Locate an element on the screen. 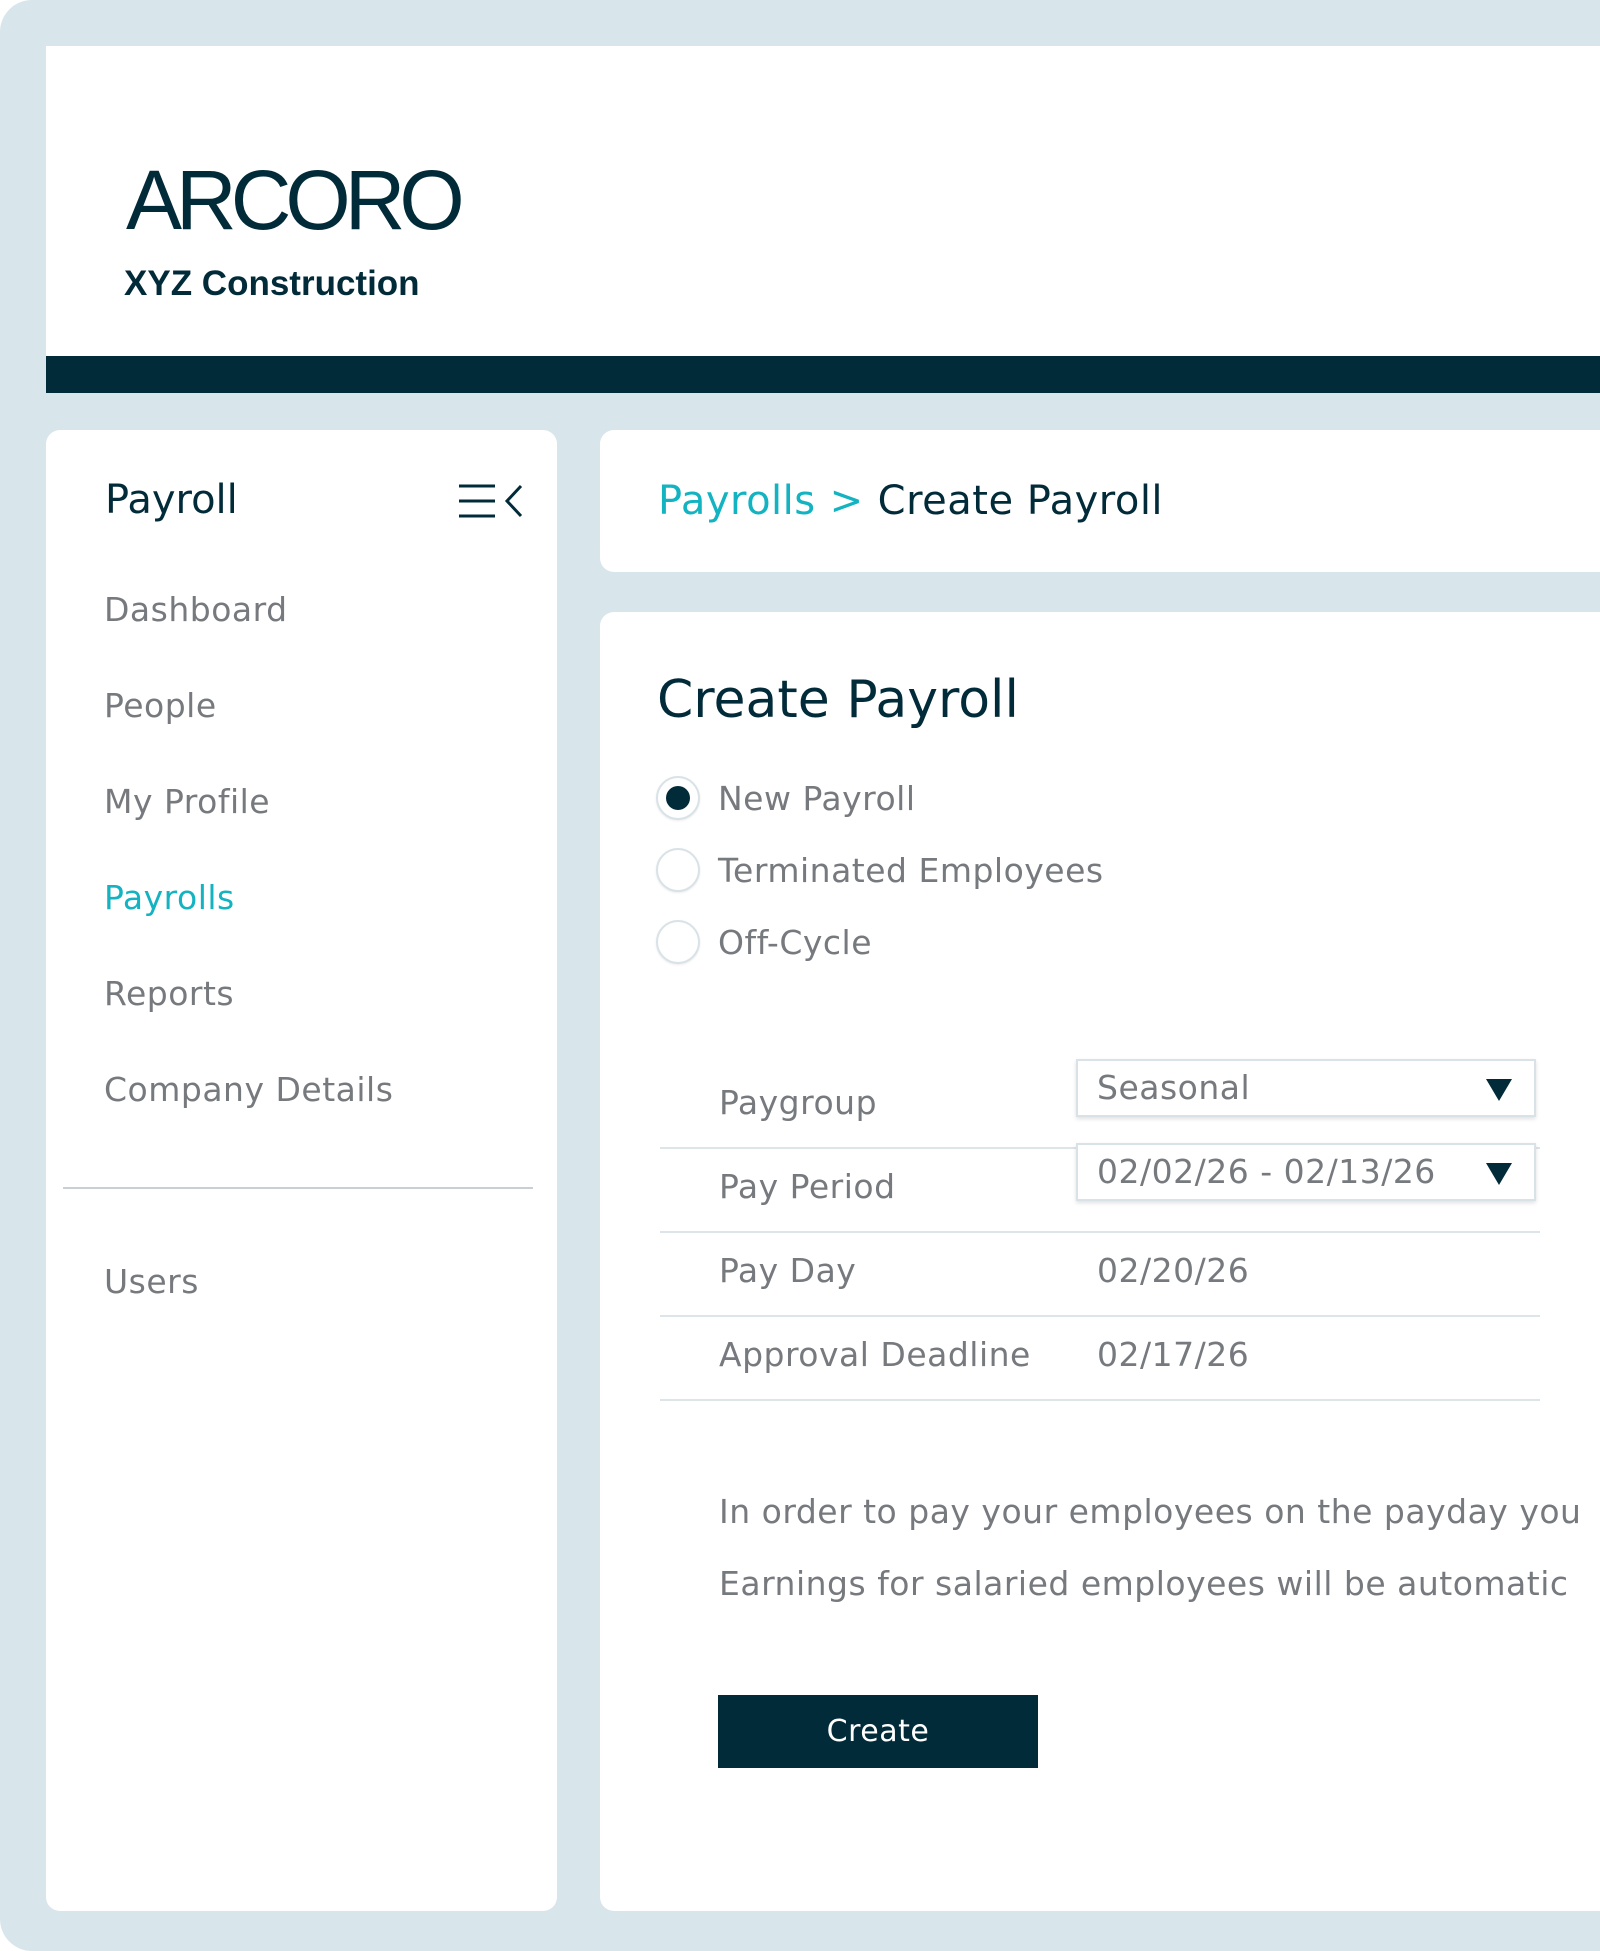 This screenshot has width=1600, height=1951. paygroup-label: Paygroup is located at coordinates (798, 1102).